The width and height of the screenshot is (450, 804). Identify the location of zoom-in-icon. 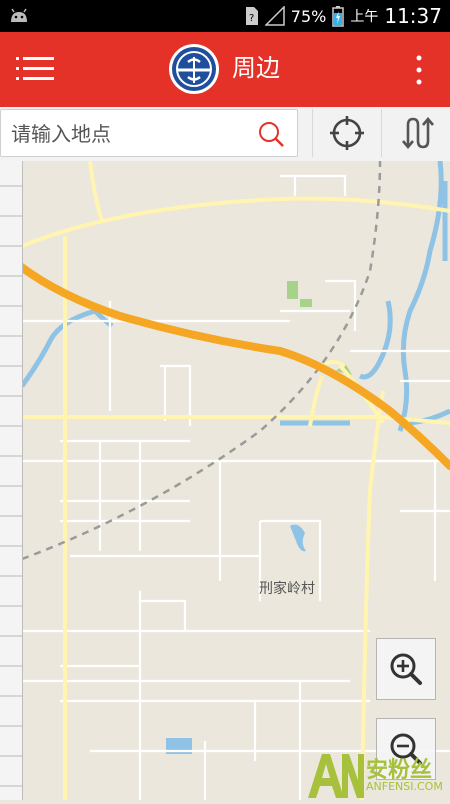
(406, 669).